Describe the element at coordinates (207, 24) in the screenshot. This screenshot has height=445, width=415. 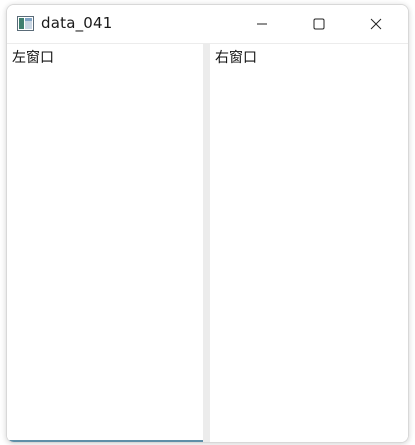
I see `title-bar: data_041` at that location.